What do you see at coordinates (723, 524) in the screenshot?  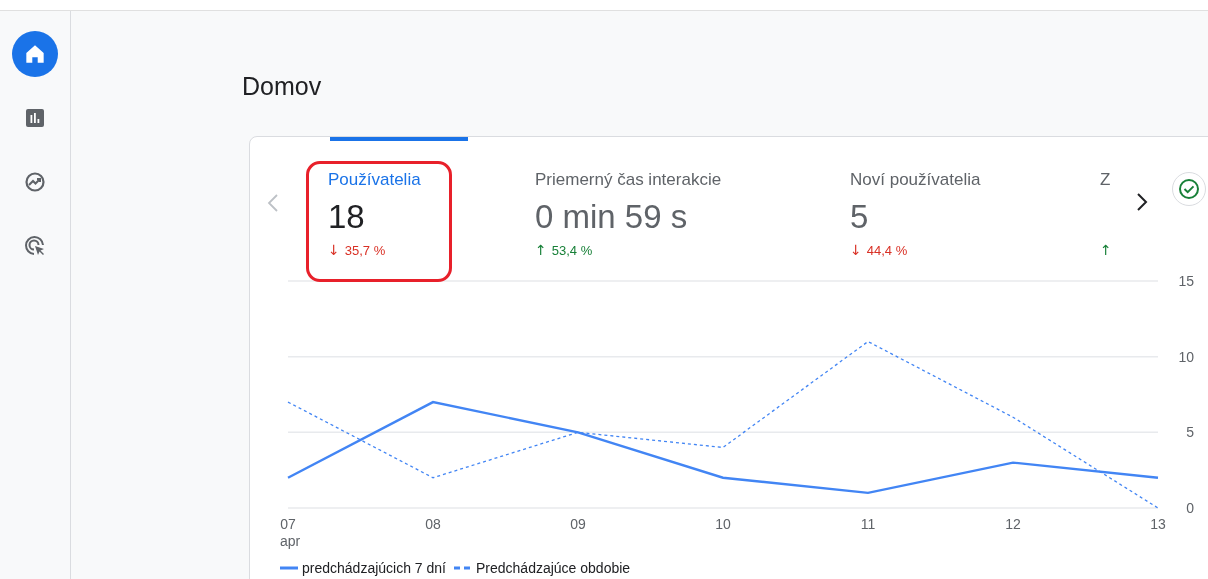 I see `x-axis-label: 10` at bounding box center [723, 524].